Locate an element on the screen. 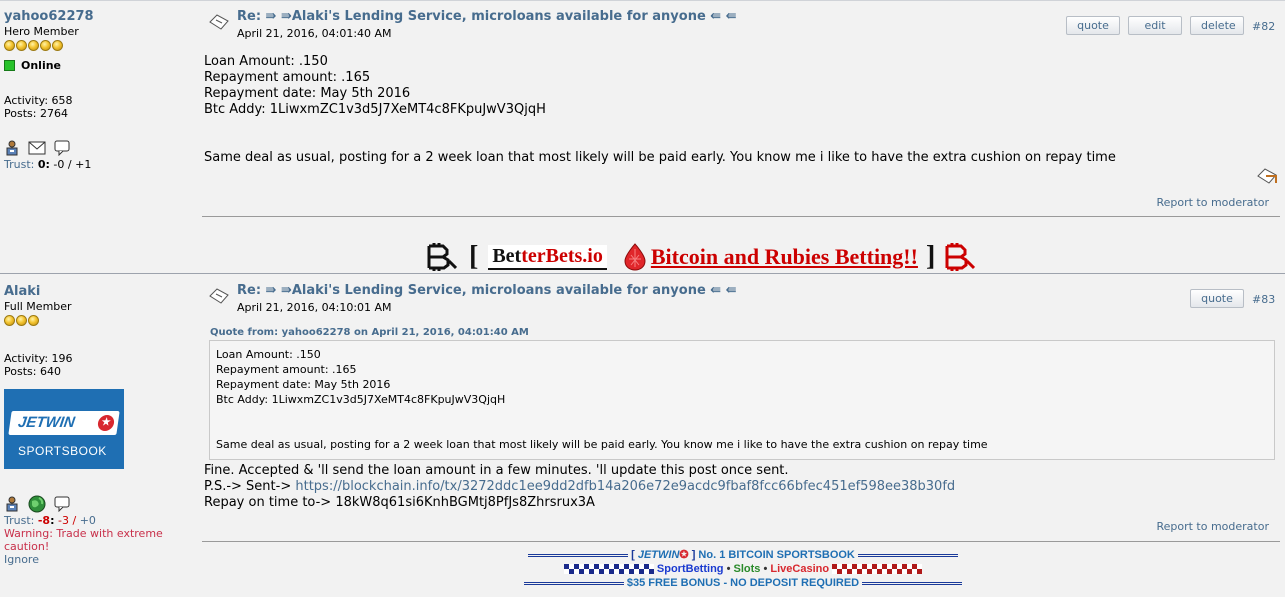 The image size is (1285, 597). quote-line: Repayment date: May 5th 2016 is located at coordinates (303, 384).